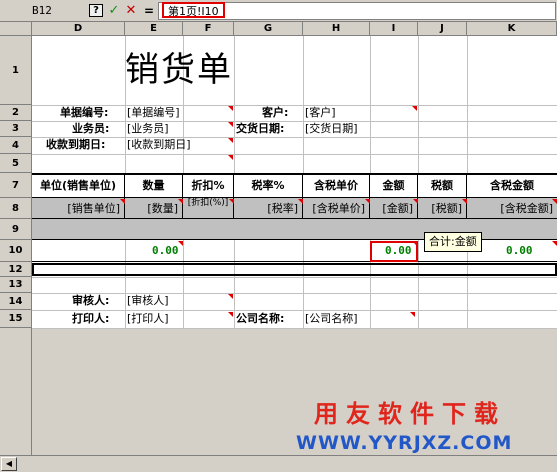  I want to click on row-header-4: 4, so click(16, 145).